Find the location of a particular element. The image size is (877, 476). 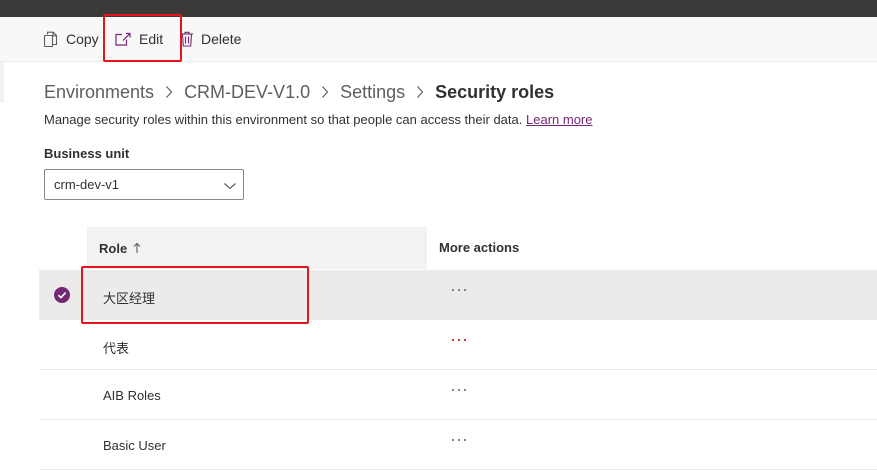

role-name: 大区经理 is located at coordinates (129, 297).